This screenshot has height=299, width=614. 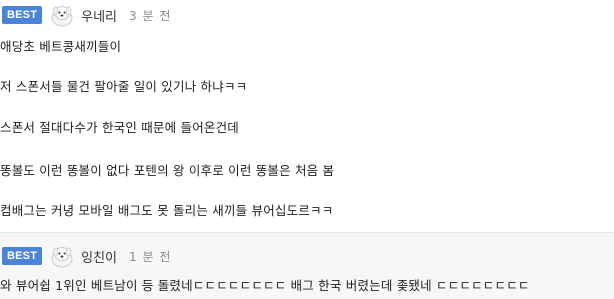 I want to click on comment-header: BEST 잉친이 1 분 전, so click(x=85, y=256).